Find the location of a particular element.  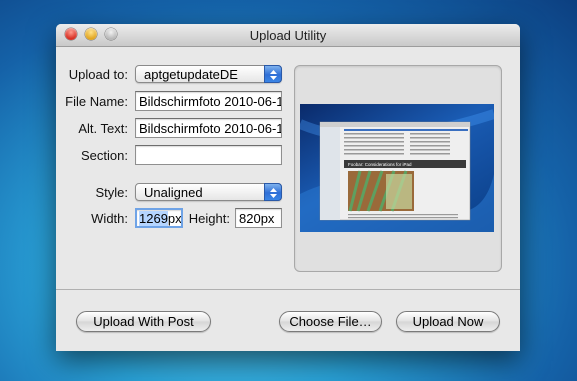

upload-to-label: Upload to: is located at coordinates (98, 74).